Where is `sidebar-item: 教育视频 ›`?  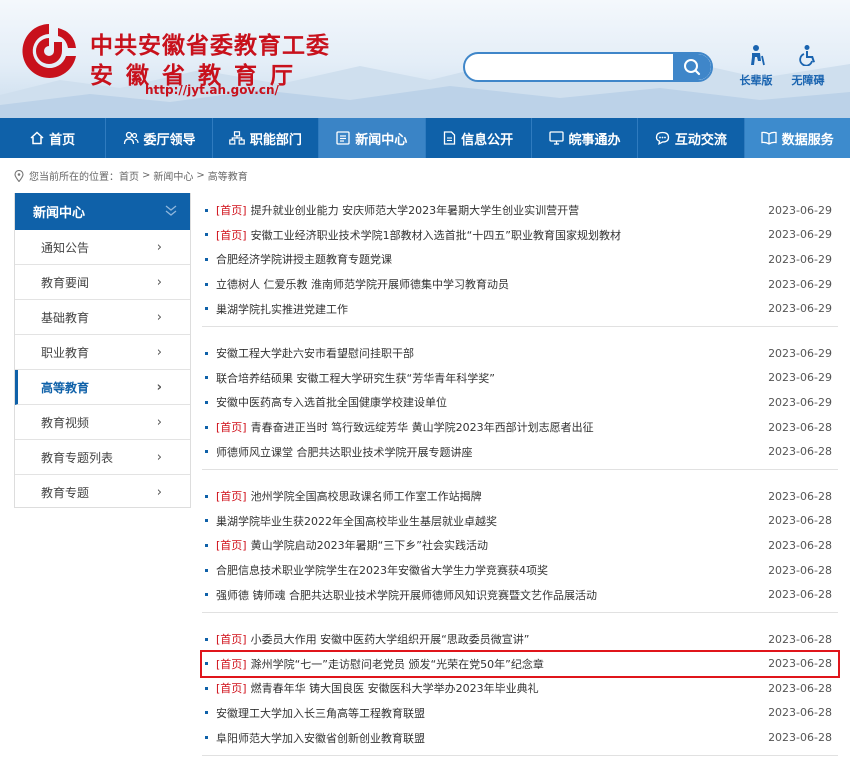 sidebar-item: 教育视频 › is located at coordinates (102, 422).